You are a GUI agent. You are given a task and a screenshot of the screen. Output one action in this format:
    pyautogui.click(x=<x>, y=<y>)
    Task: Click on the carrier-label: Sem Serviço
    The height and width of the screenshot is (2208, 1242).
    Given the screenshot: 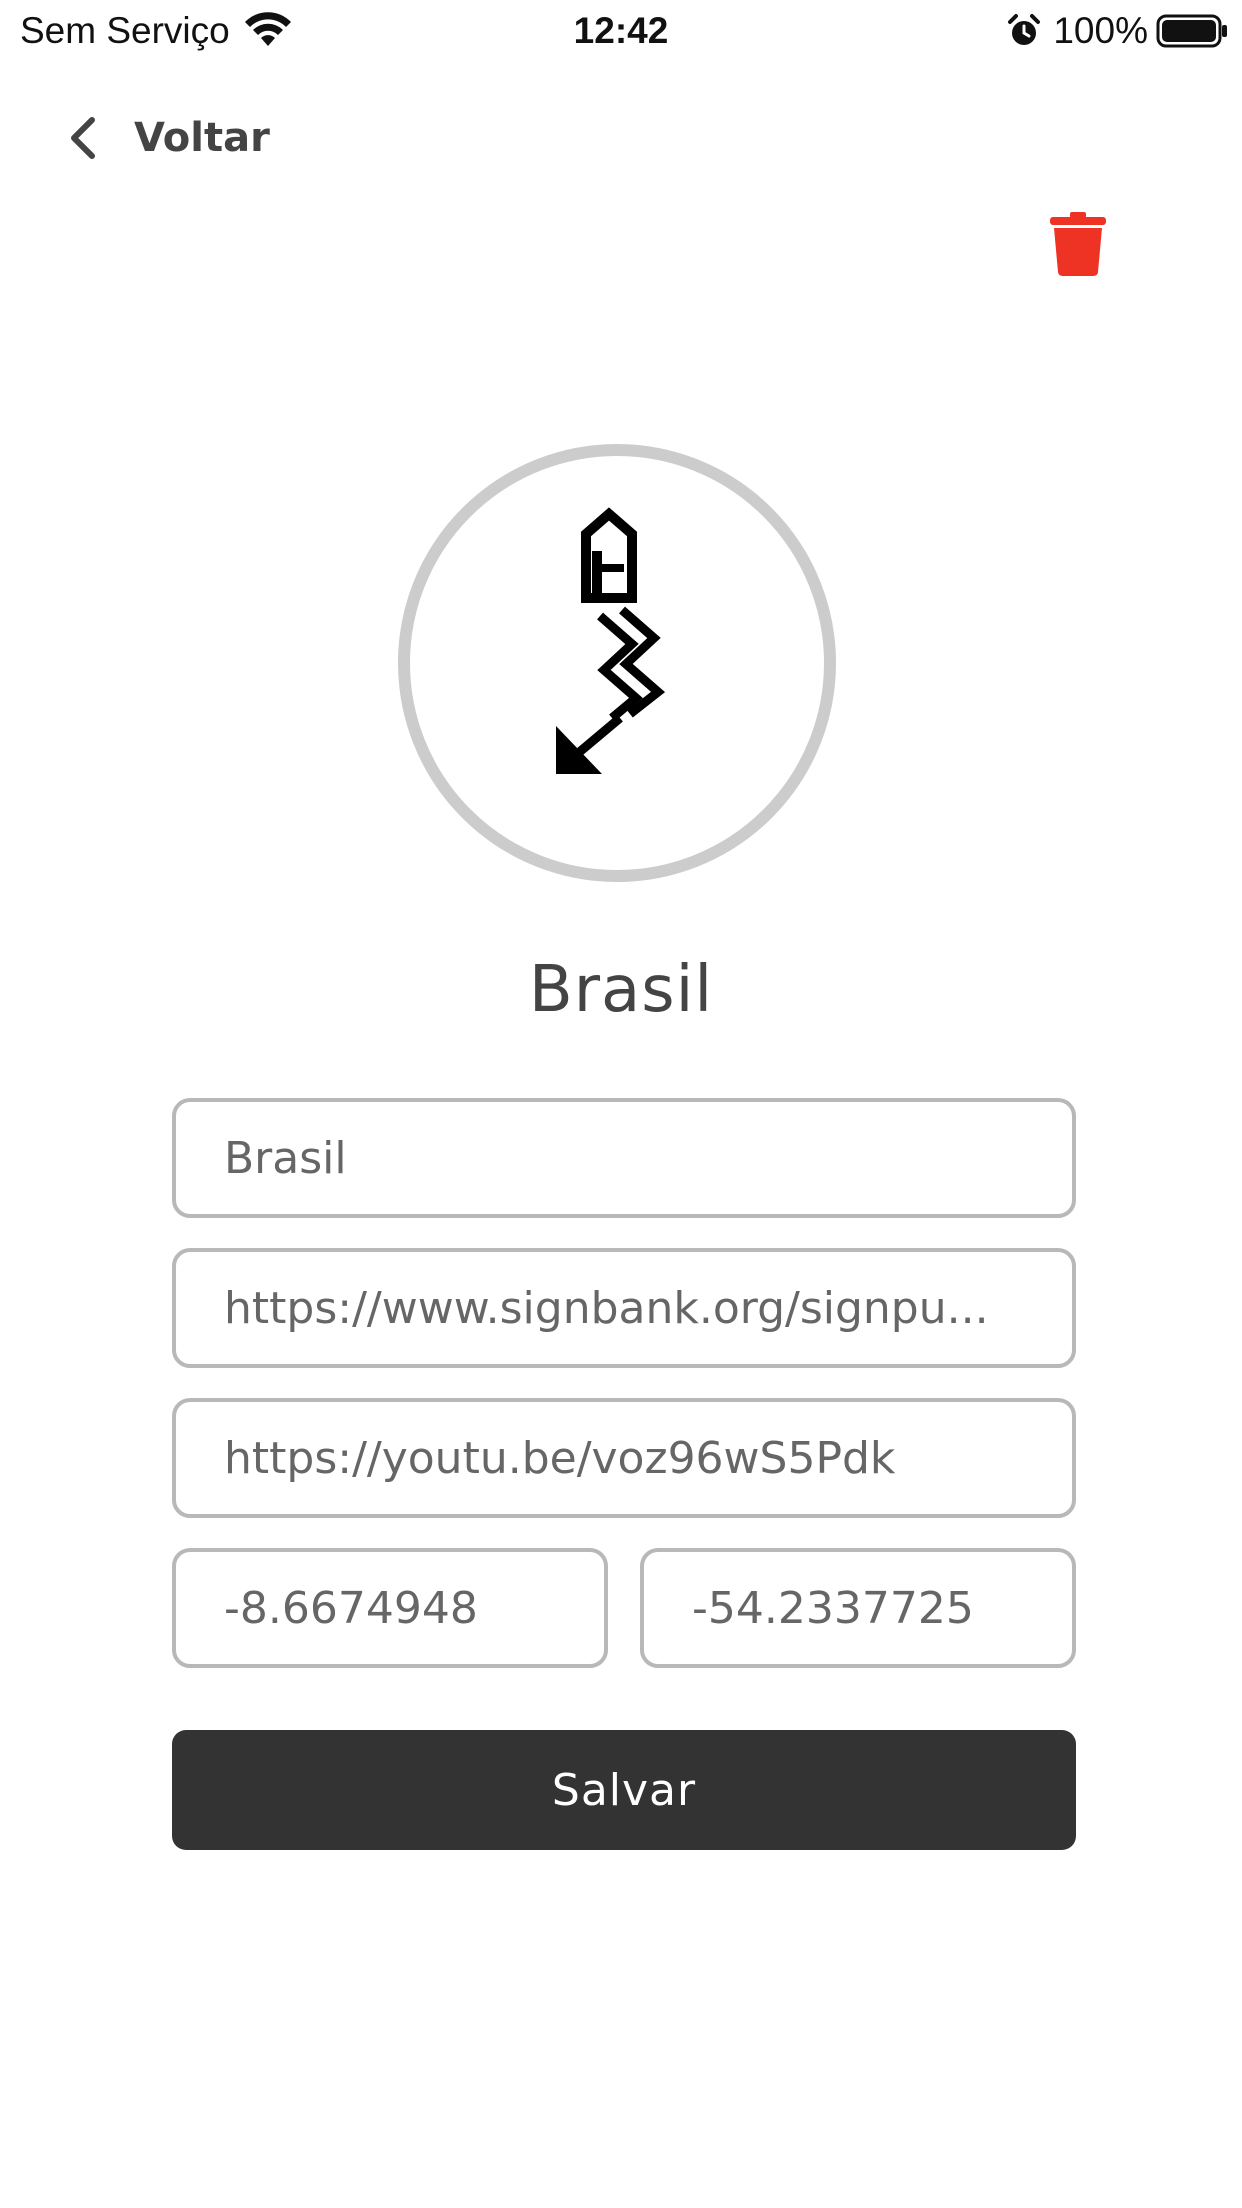 What is the action you would take?
    pyautogui.click(x=125, y=30)
    